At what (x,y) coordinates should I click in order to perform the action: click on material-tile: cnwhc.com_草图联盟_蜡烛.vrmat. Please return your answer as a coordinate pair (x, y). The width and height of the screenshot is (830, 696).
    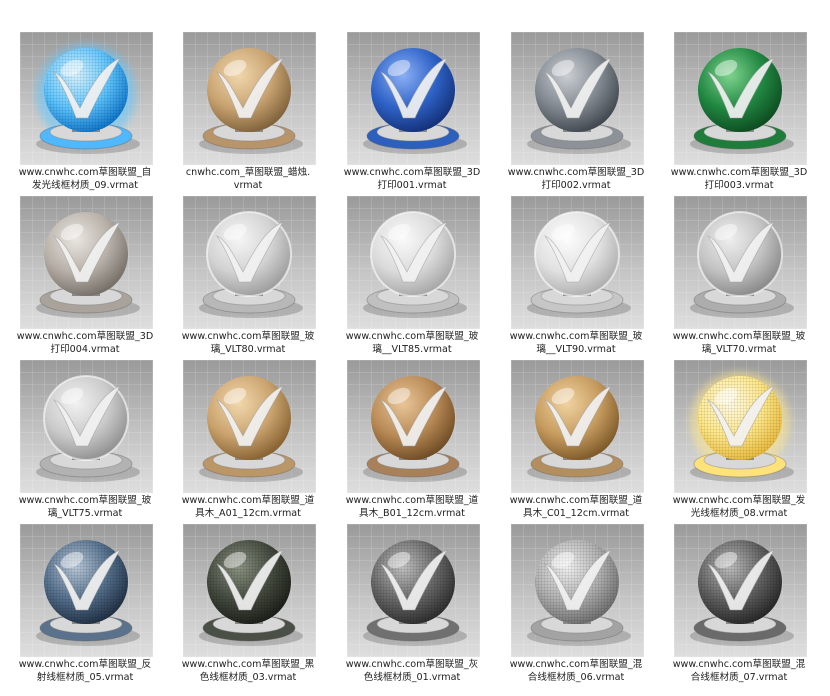
    Looking at the image, I should click on (248, 114).